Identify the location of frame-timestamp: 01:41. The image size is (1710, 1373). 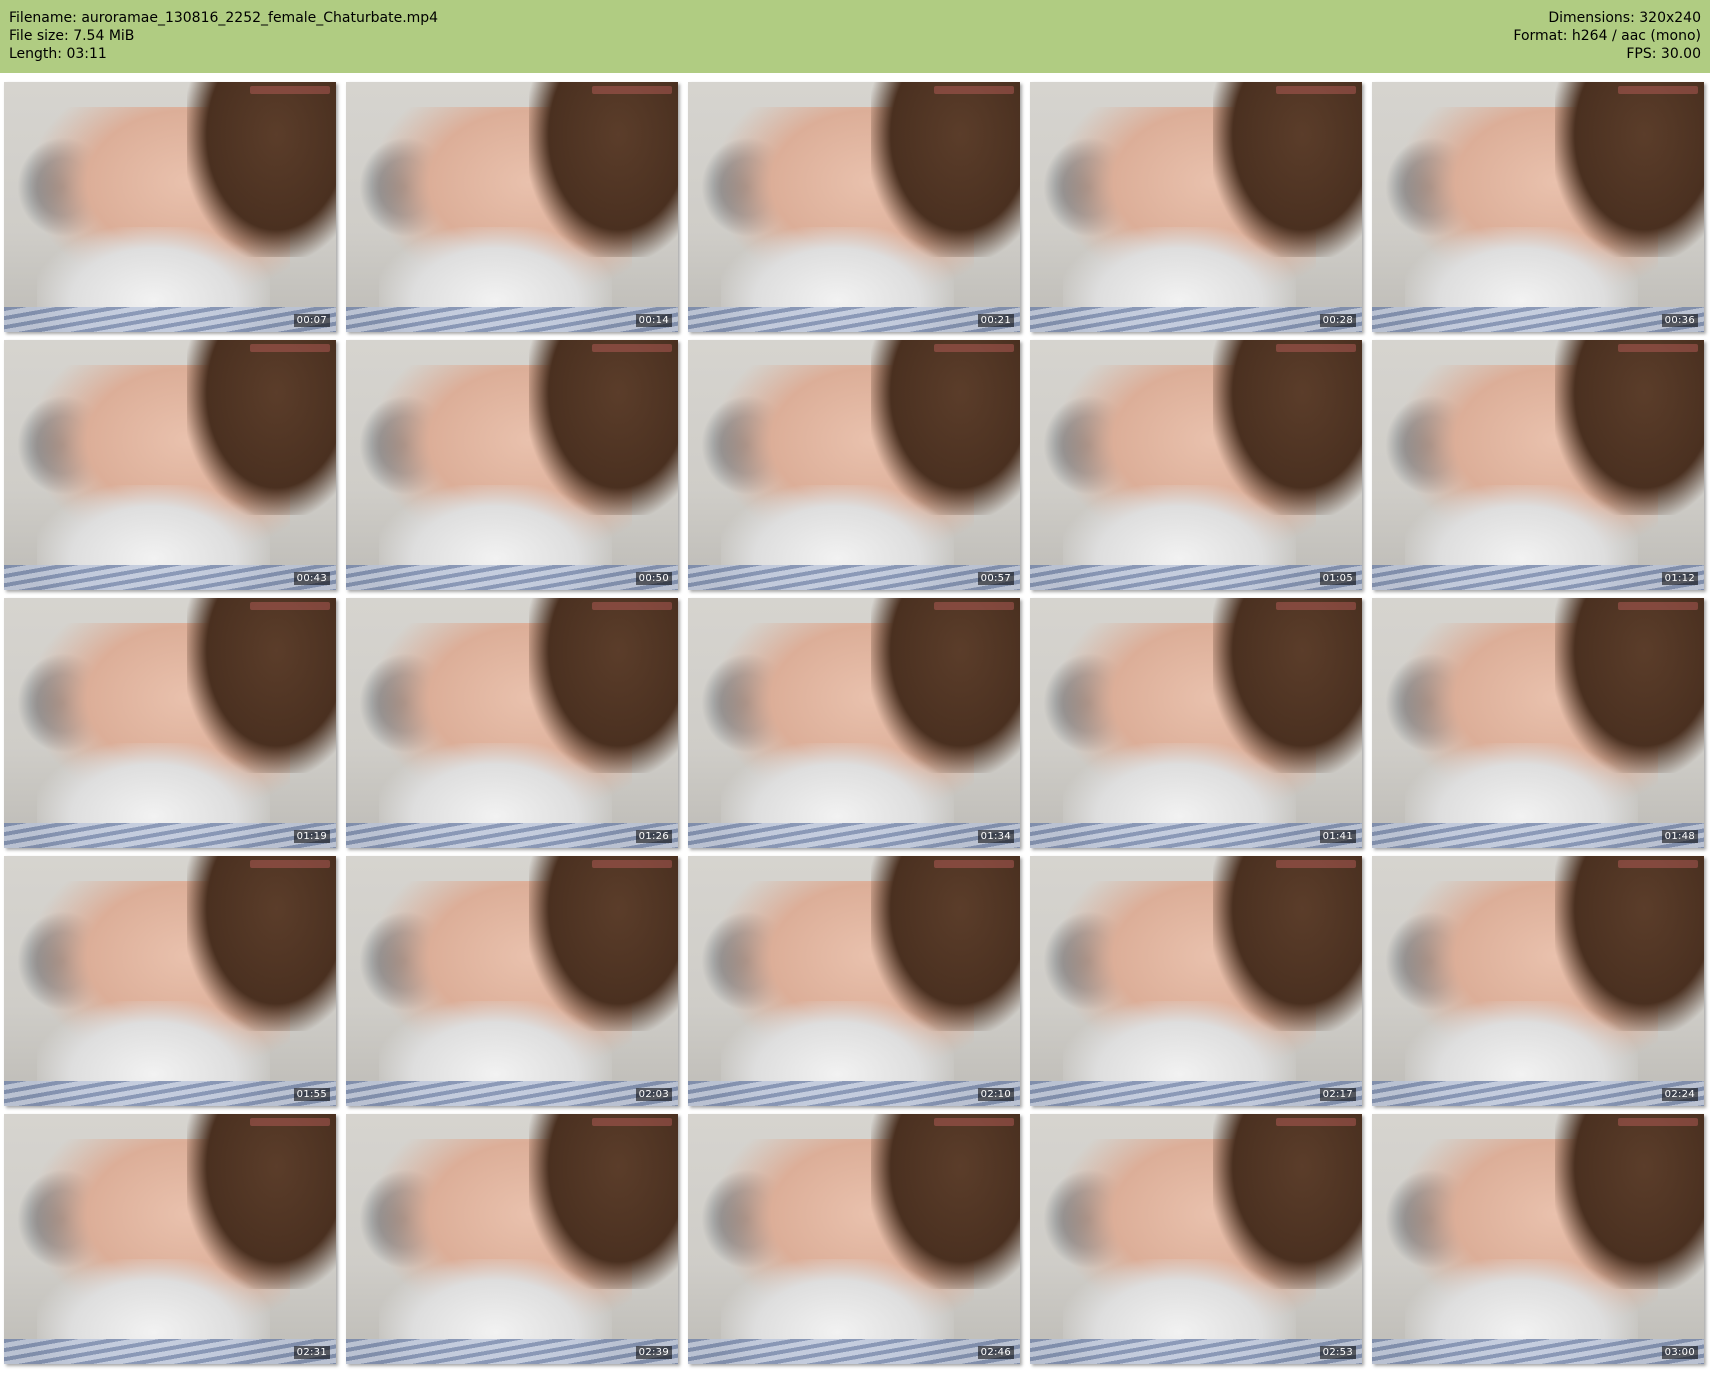
(1337, 836).